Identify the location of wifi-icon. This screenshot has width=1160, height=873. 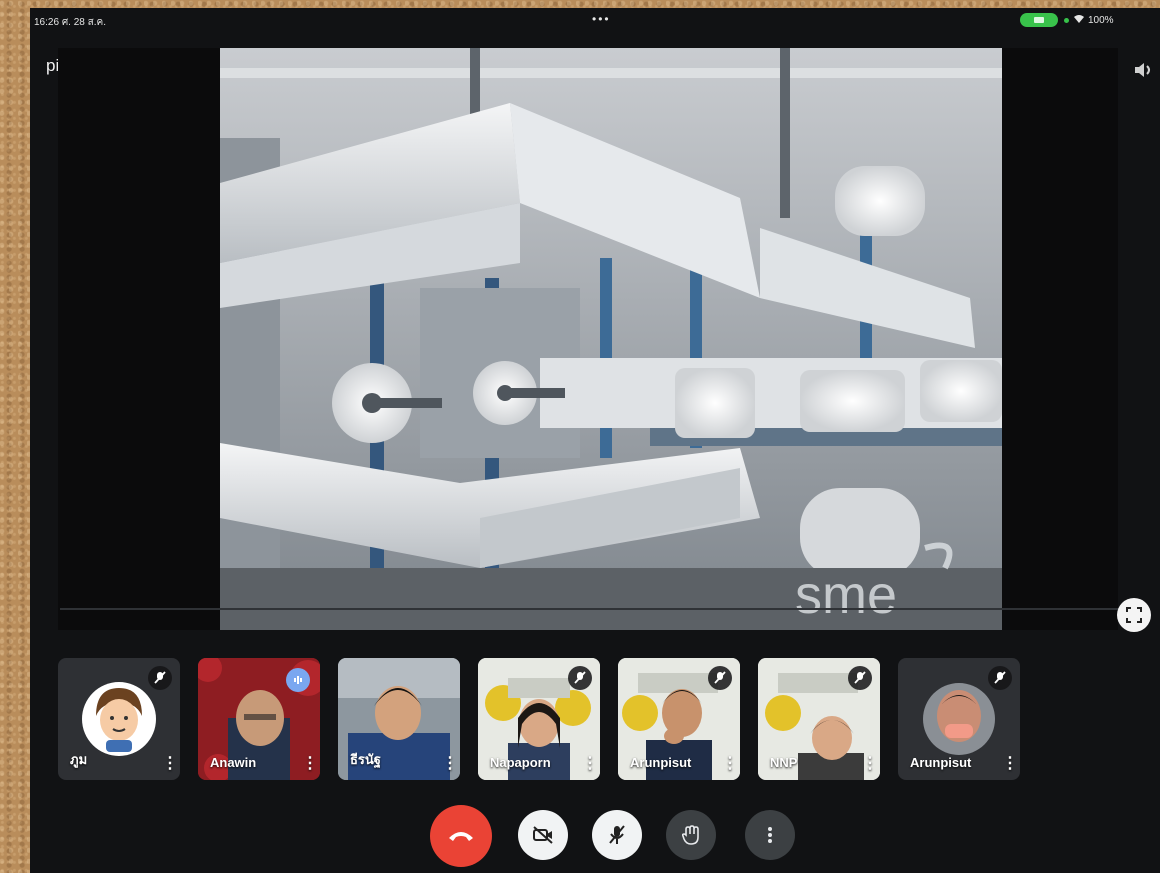
(1079, 20).